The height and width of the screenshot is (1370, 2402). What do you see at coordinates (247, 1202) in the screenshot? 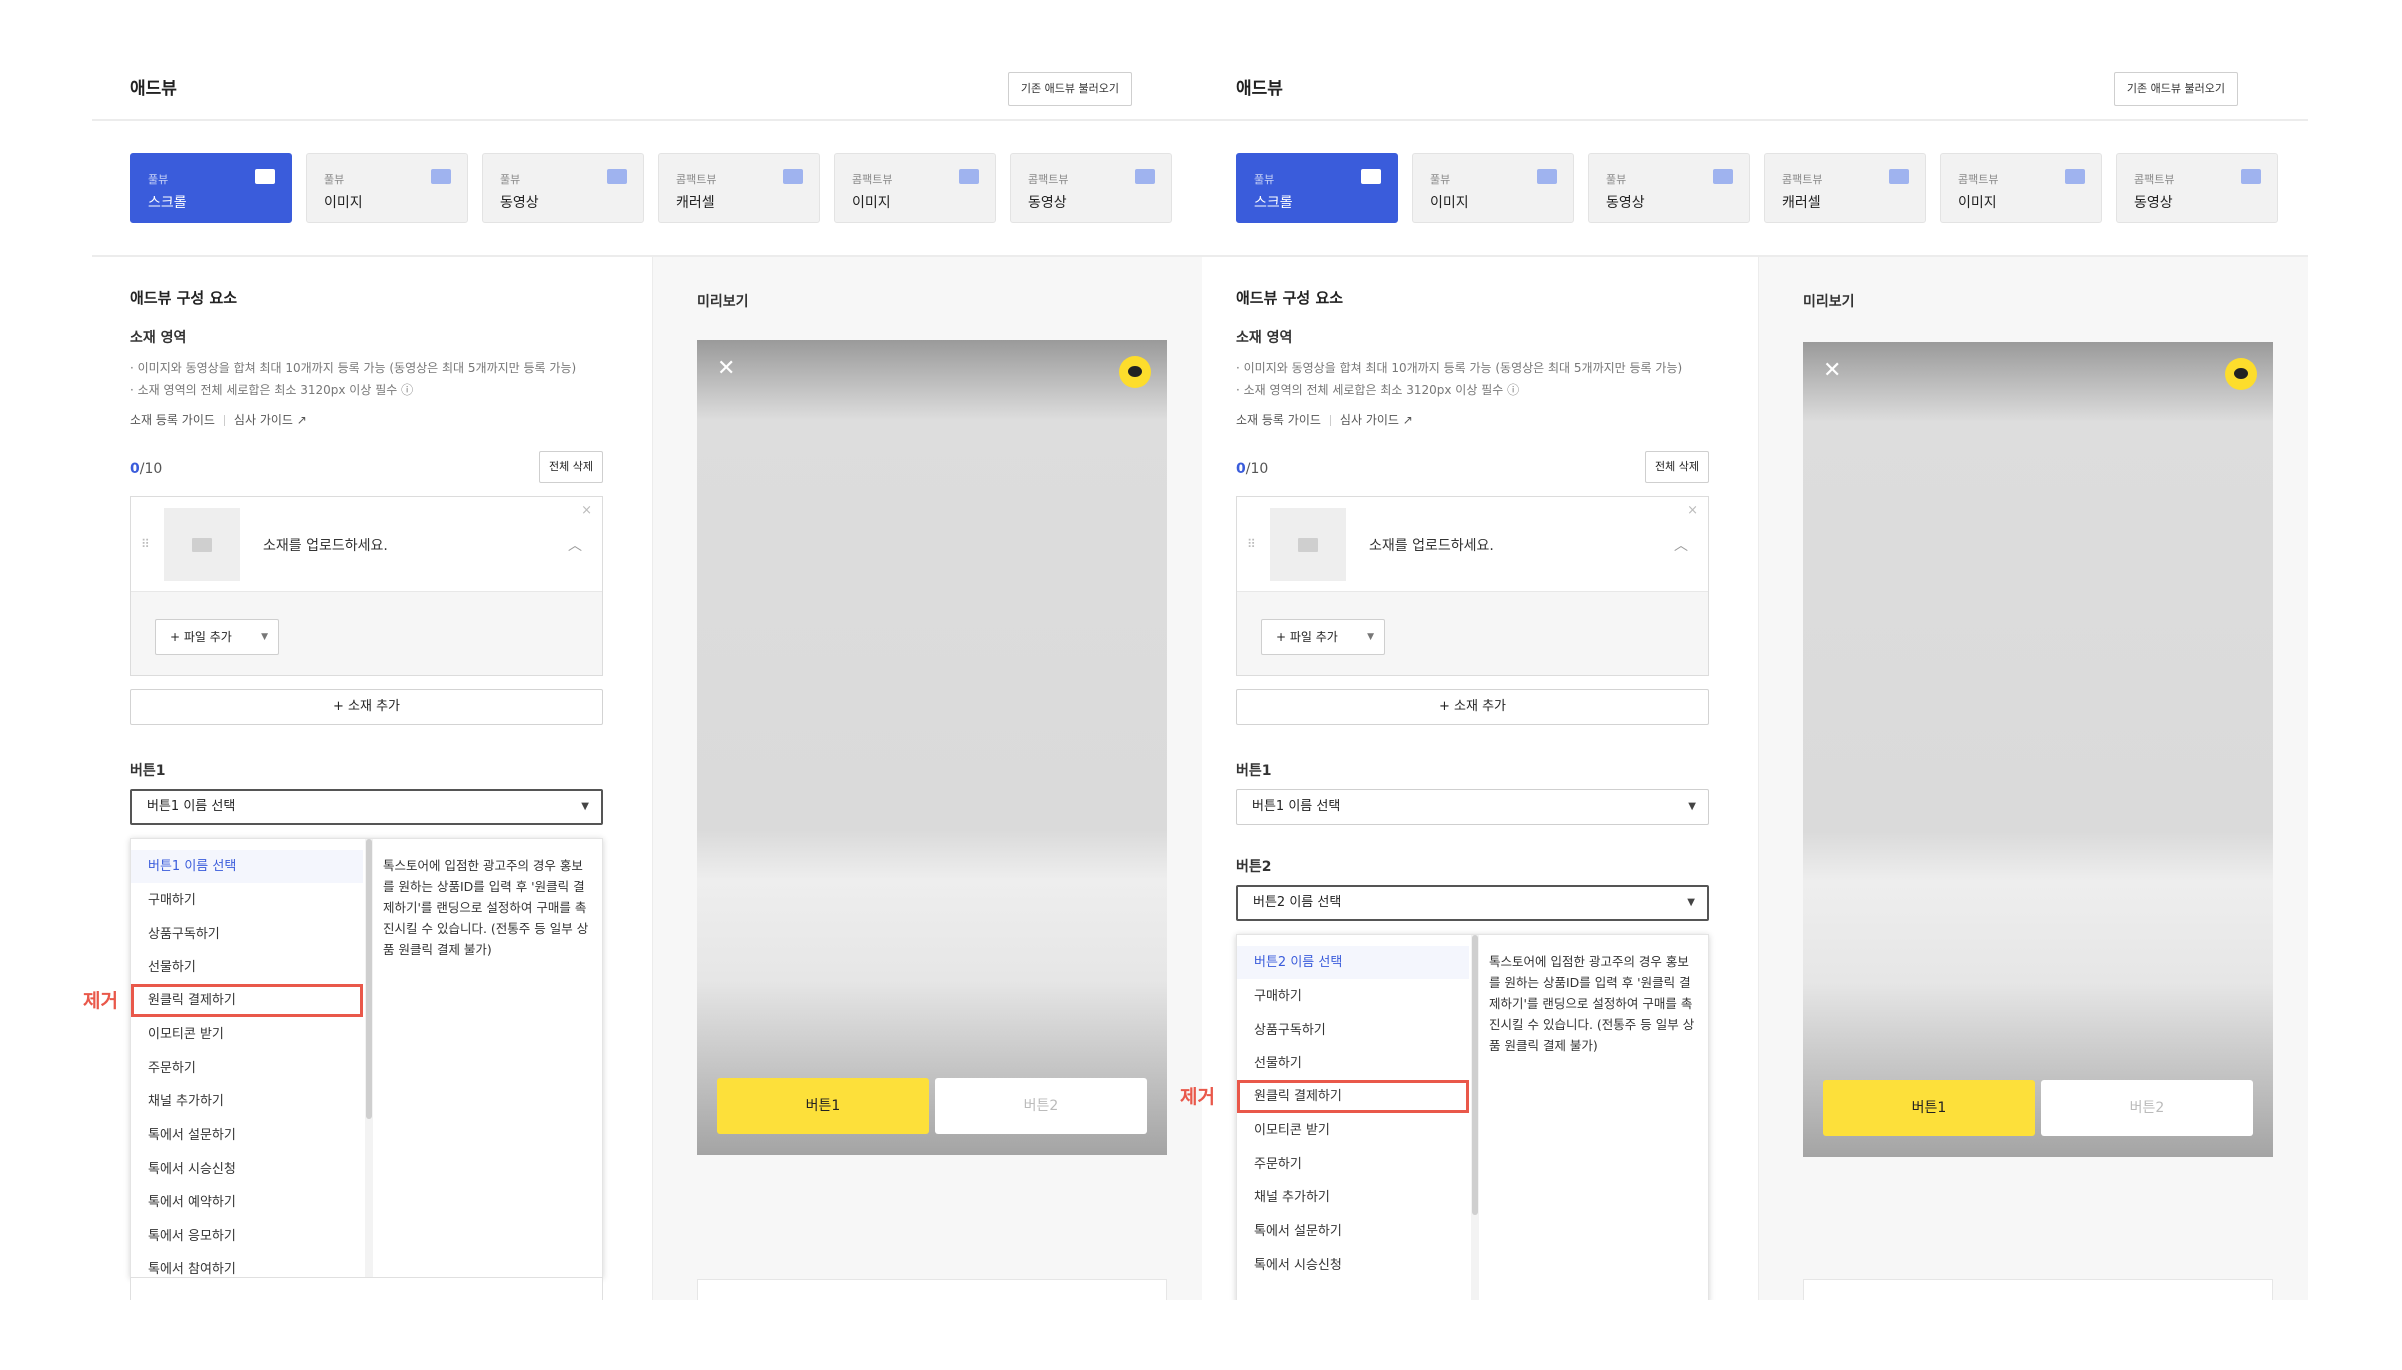
I see `dropdown-option: 톡에서 예약하기` at bounding box center [247, 1202].